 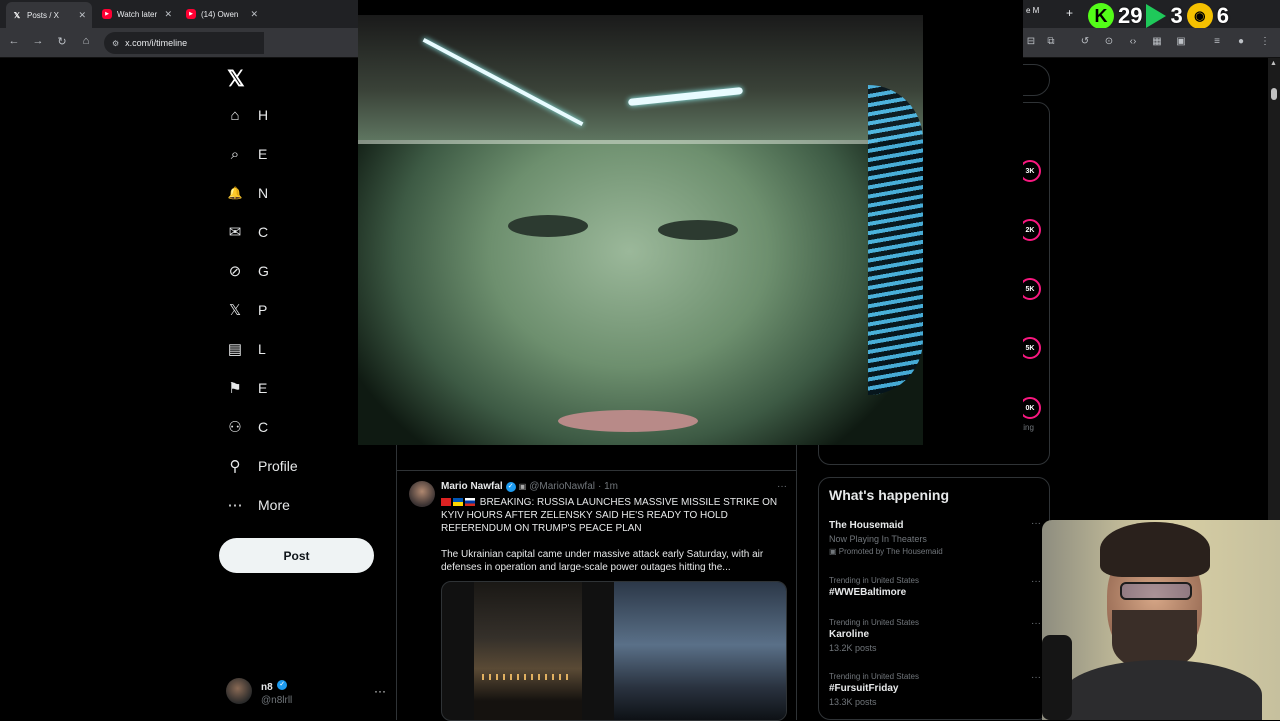 I want to click on cast-icon: ▣, so click(x=1181, y=41).